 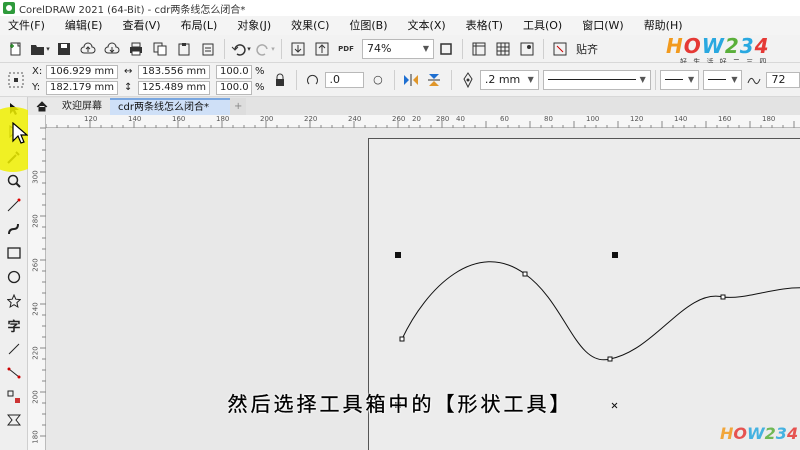 I want to click on menu-tools: 工具(O), so click(x=542, y=25).